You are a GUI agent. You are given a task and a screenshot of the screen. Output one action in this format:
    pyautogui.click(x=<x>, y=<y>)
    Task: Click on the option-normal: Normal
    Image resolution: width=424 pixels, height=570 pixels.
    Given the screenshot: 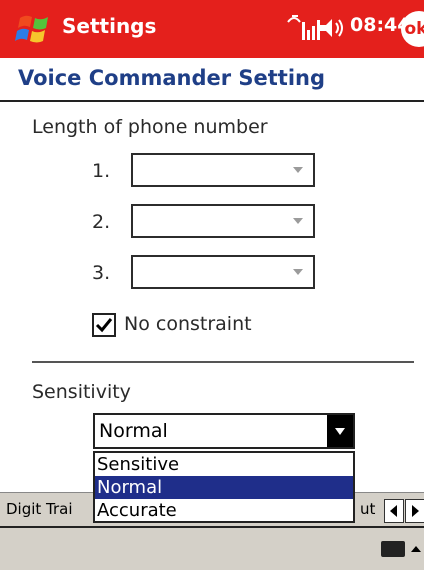 What is the action you would take?
    pyautogui.click(x=224, y=487)
    